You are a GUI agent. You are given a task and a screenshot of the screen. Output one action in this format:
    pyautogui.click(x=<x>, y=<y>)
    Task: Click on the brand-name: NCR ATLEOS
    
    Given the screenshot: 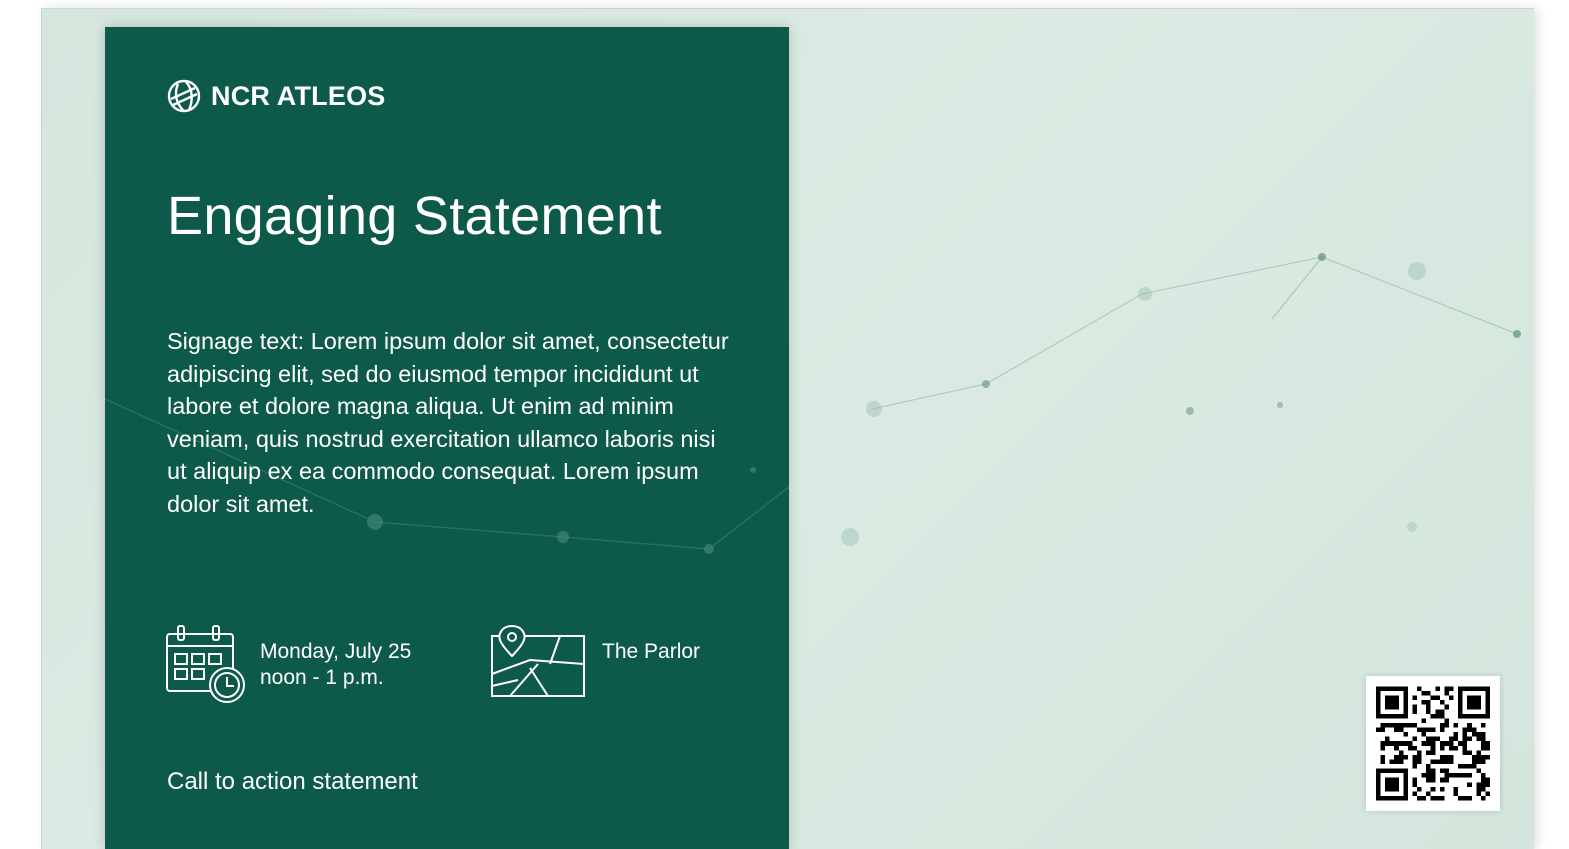 What is the action you would take?
    pyautogui.click(x=298, y=95)
    